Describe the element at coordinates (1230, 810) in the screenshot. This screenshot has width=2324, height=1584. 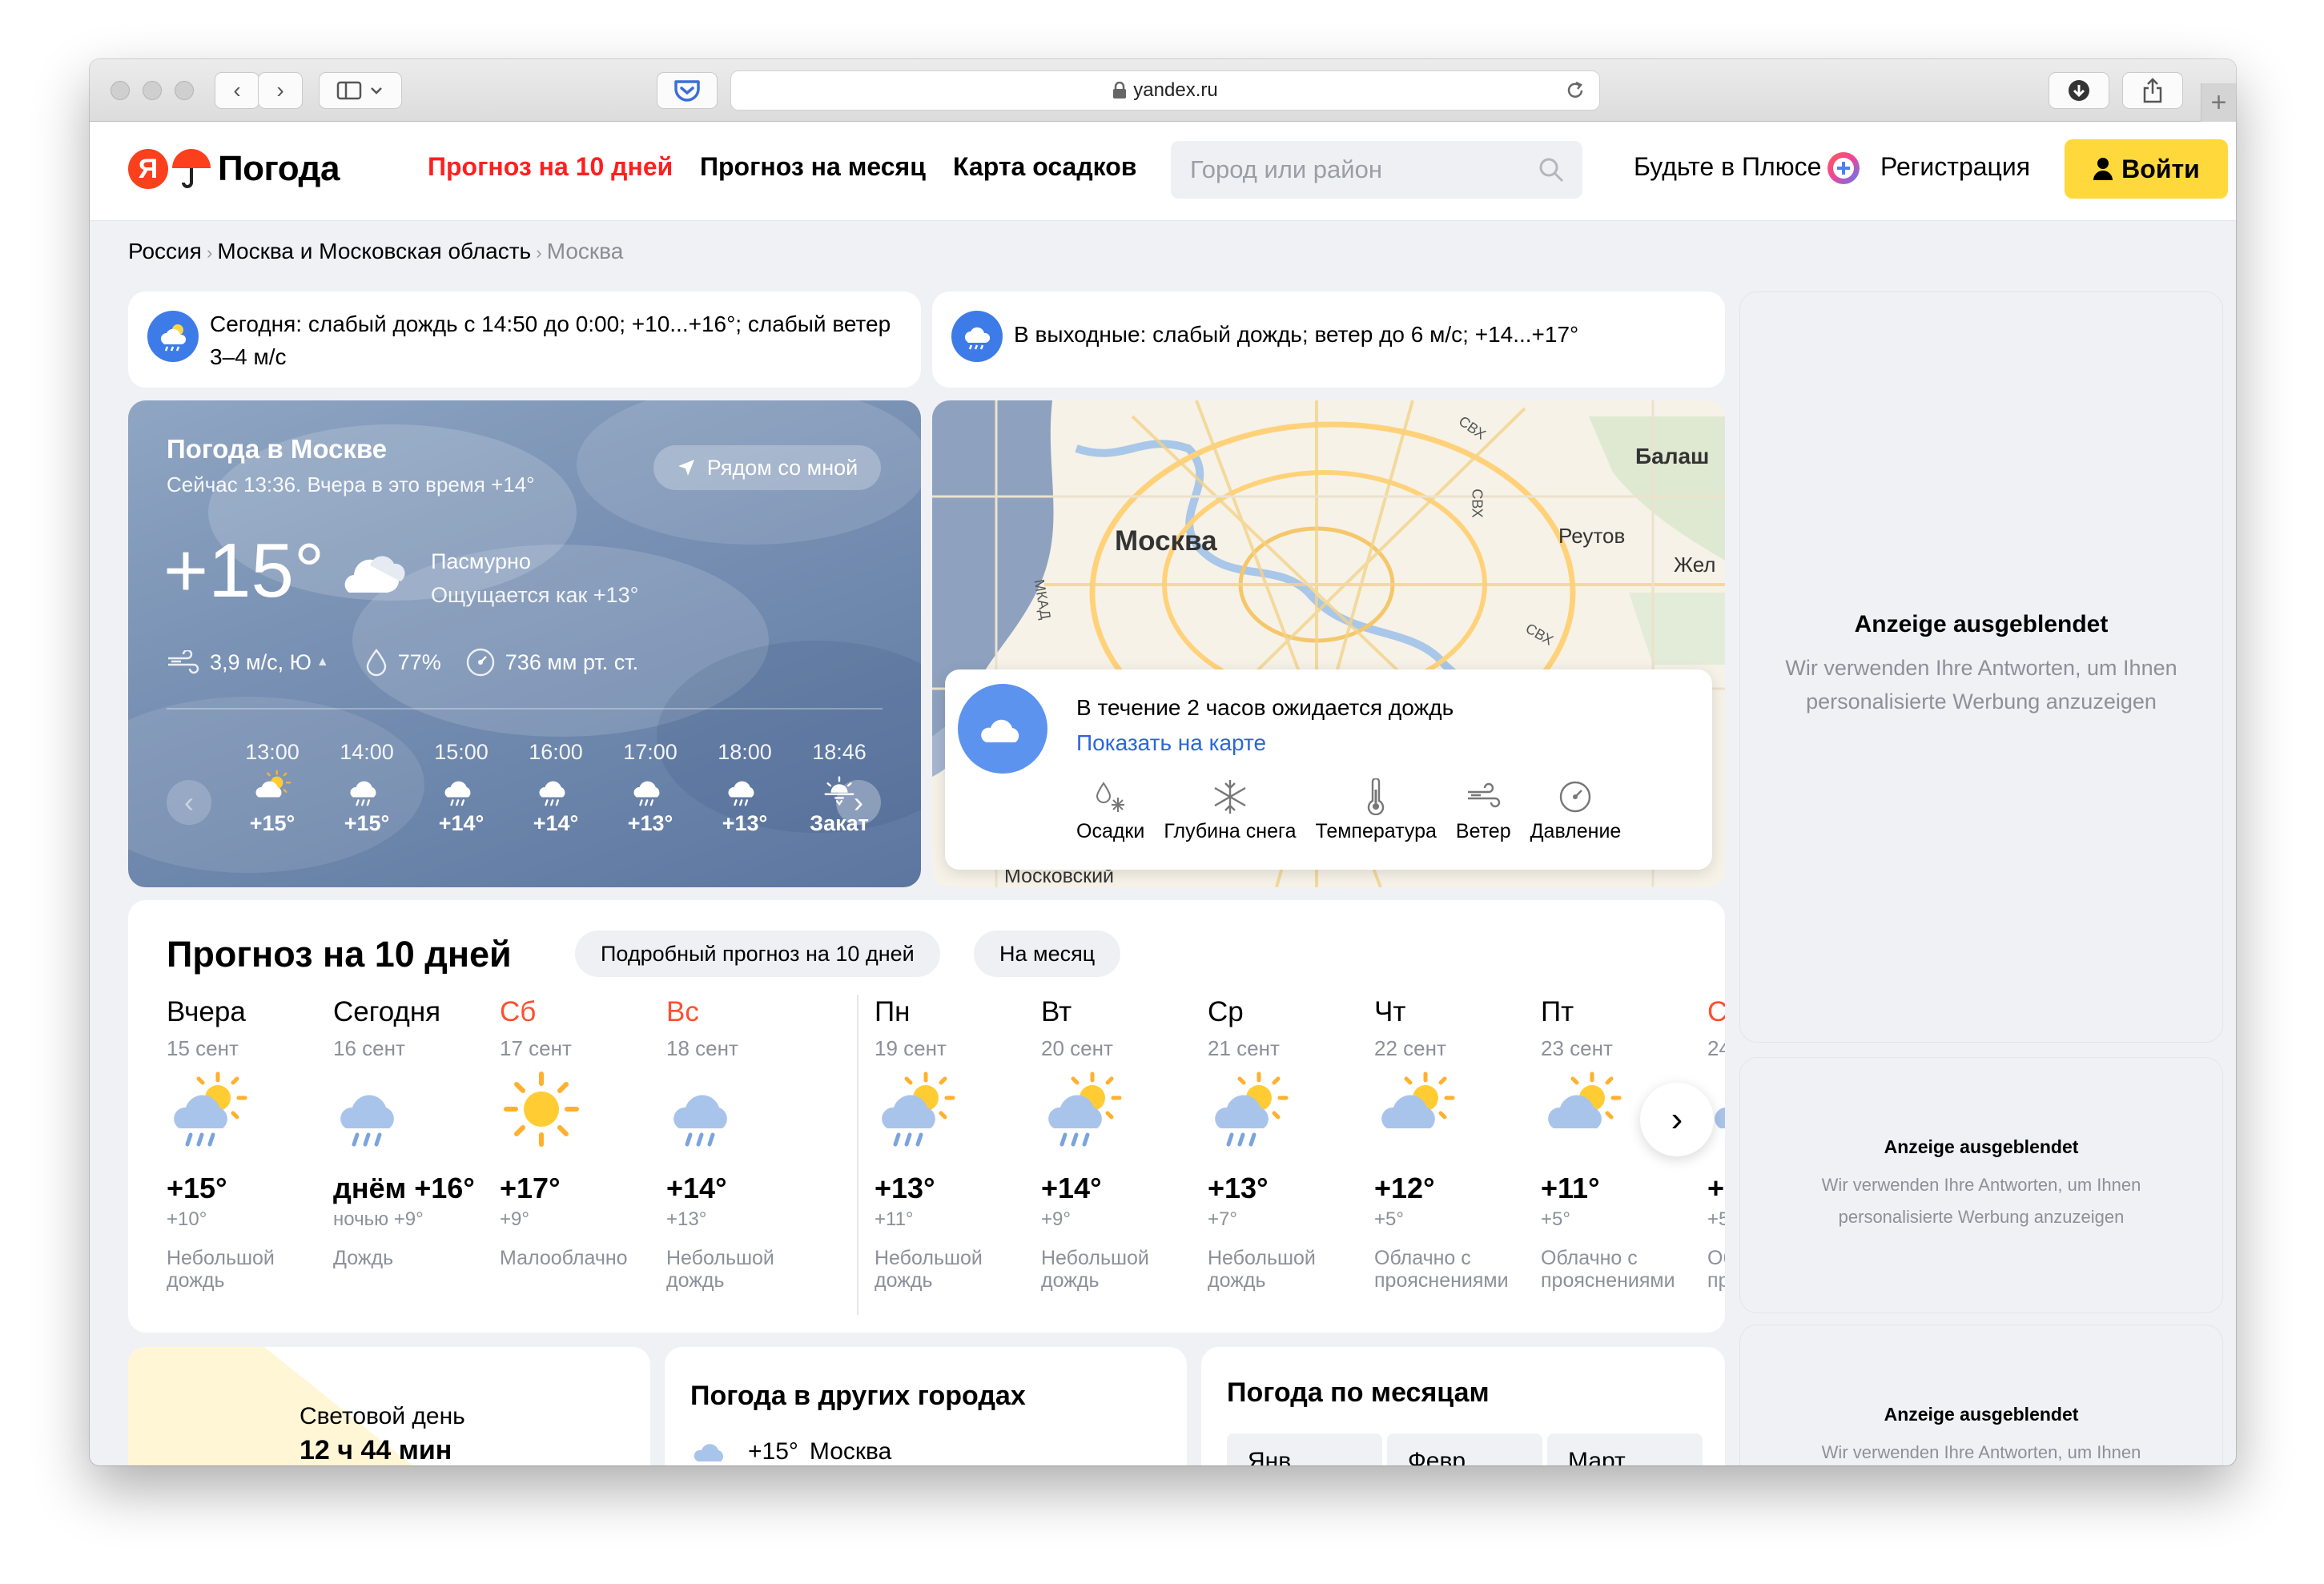
I see `layer-snow-depth: Глубина снега` at that location.